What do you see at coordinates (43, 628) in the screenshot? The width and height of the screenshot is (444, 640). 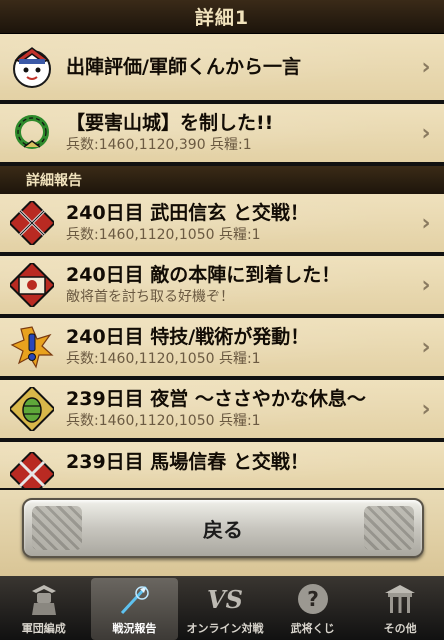 I see `tab-label: 軍団編成` at bounding box center [43, 628].